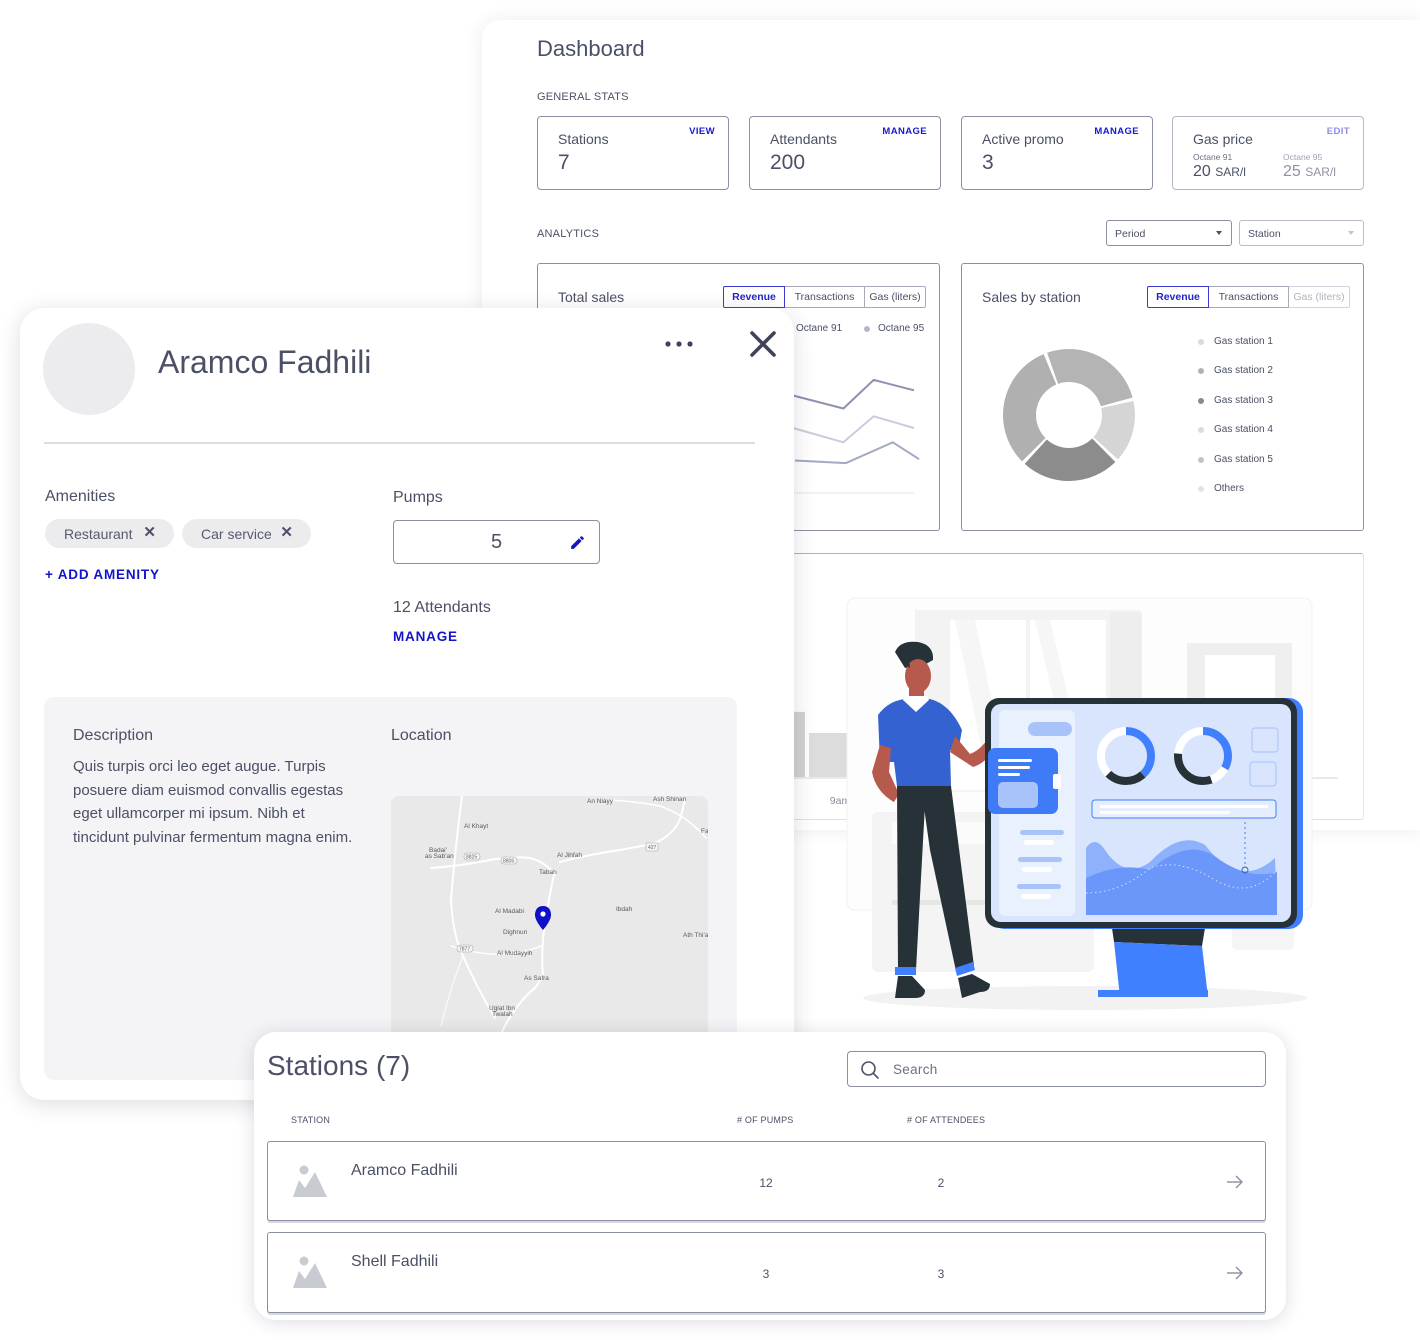  I want to click on analytics-label: ANALYTICS, so click(568, 234).